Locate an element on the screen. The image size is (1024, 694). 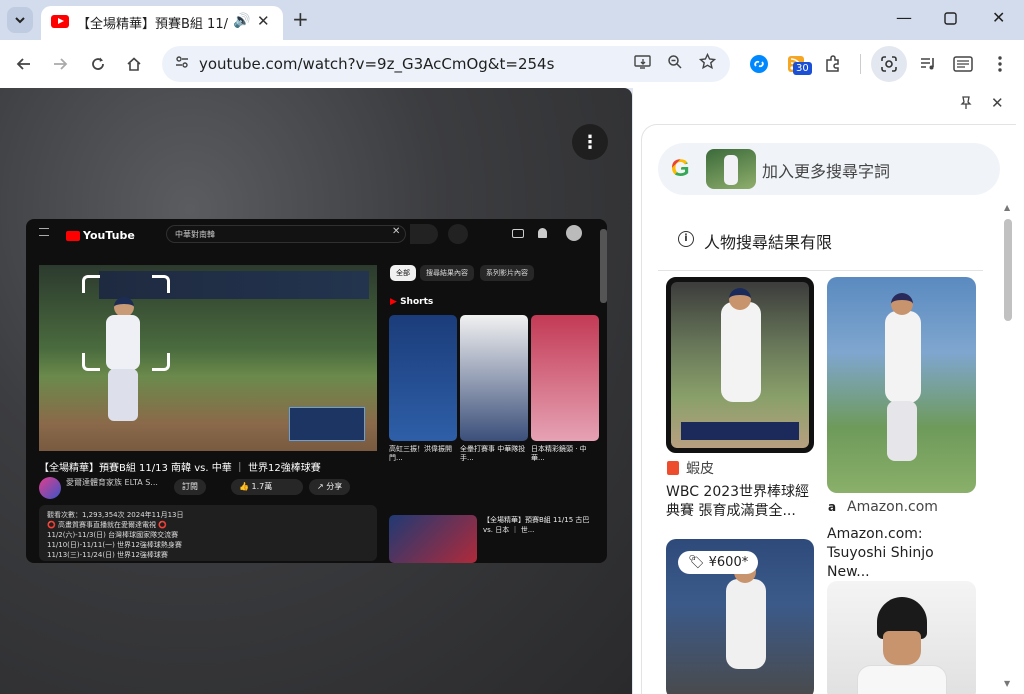
lens-search-box: G 加入更多搜尋字詞 is located at coordinates (829, 169).